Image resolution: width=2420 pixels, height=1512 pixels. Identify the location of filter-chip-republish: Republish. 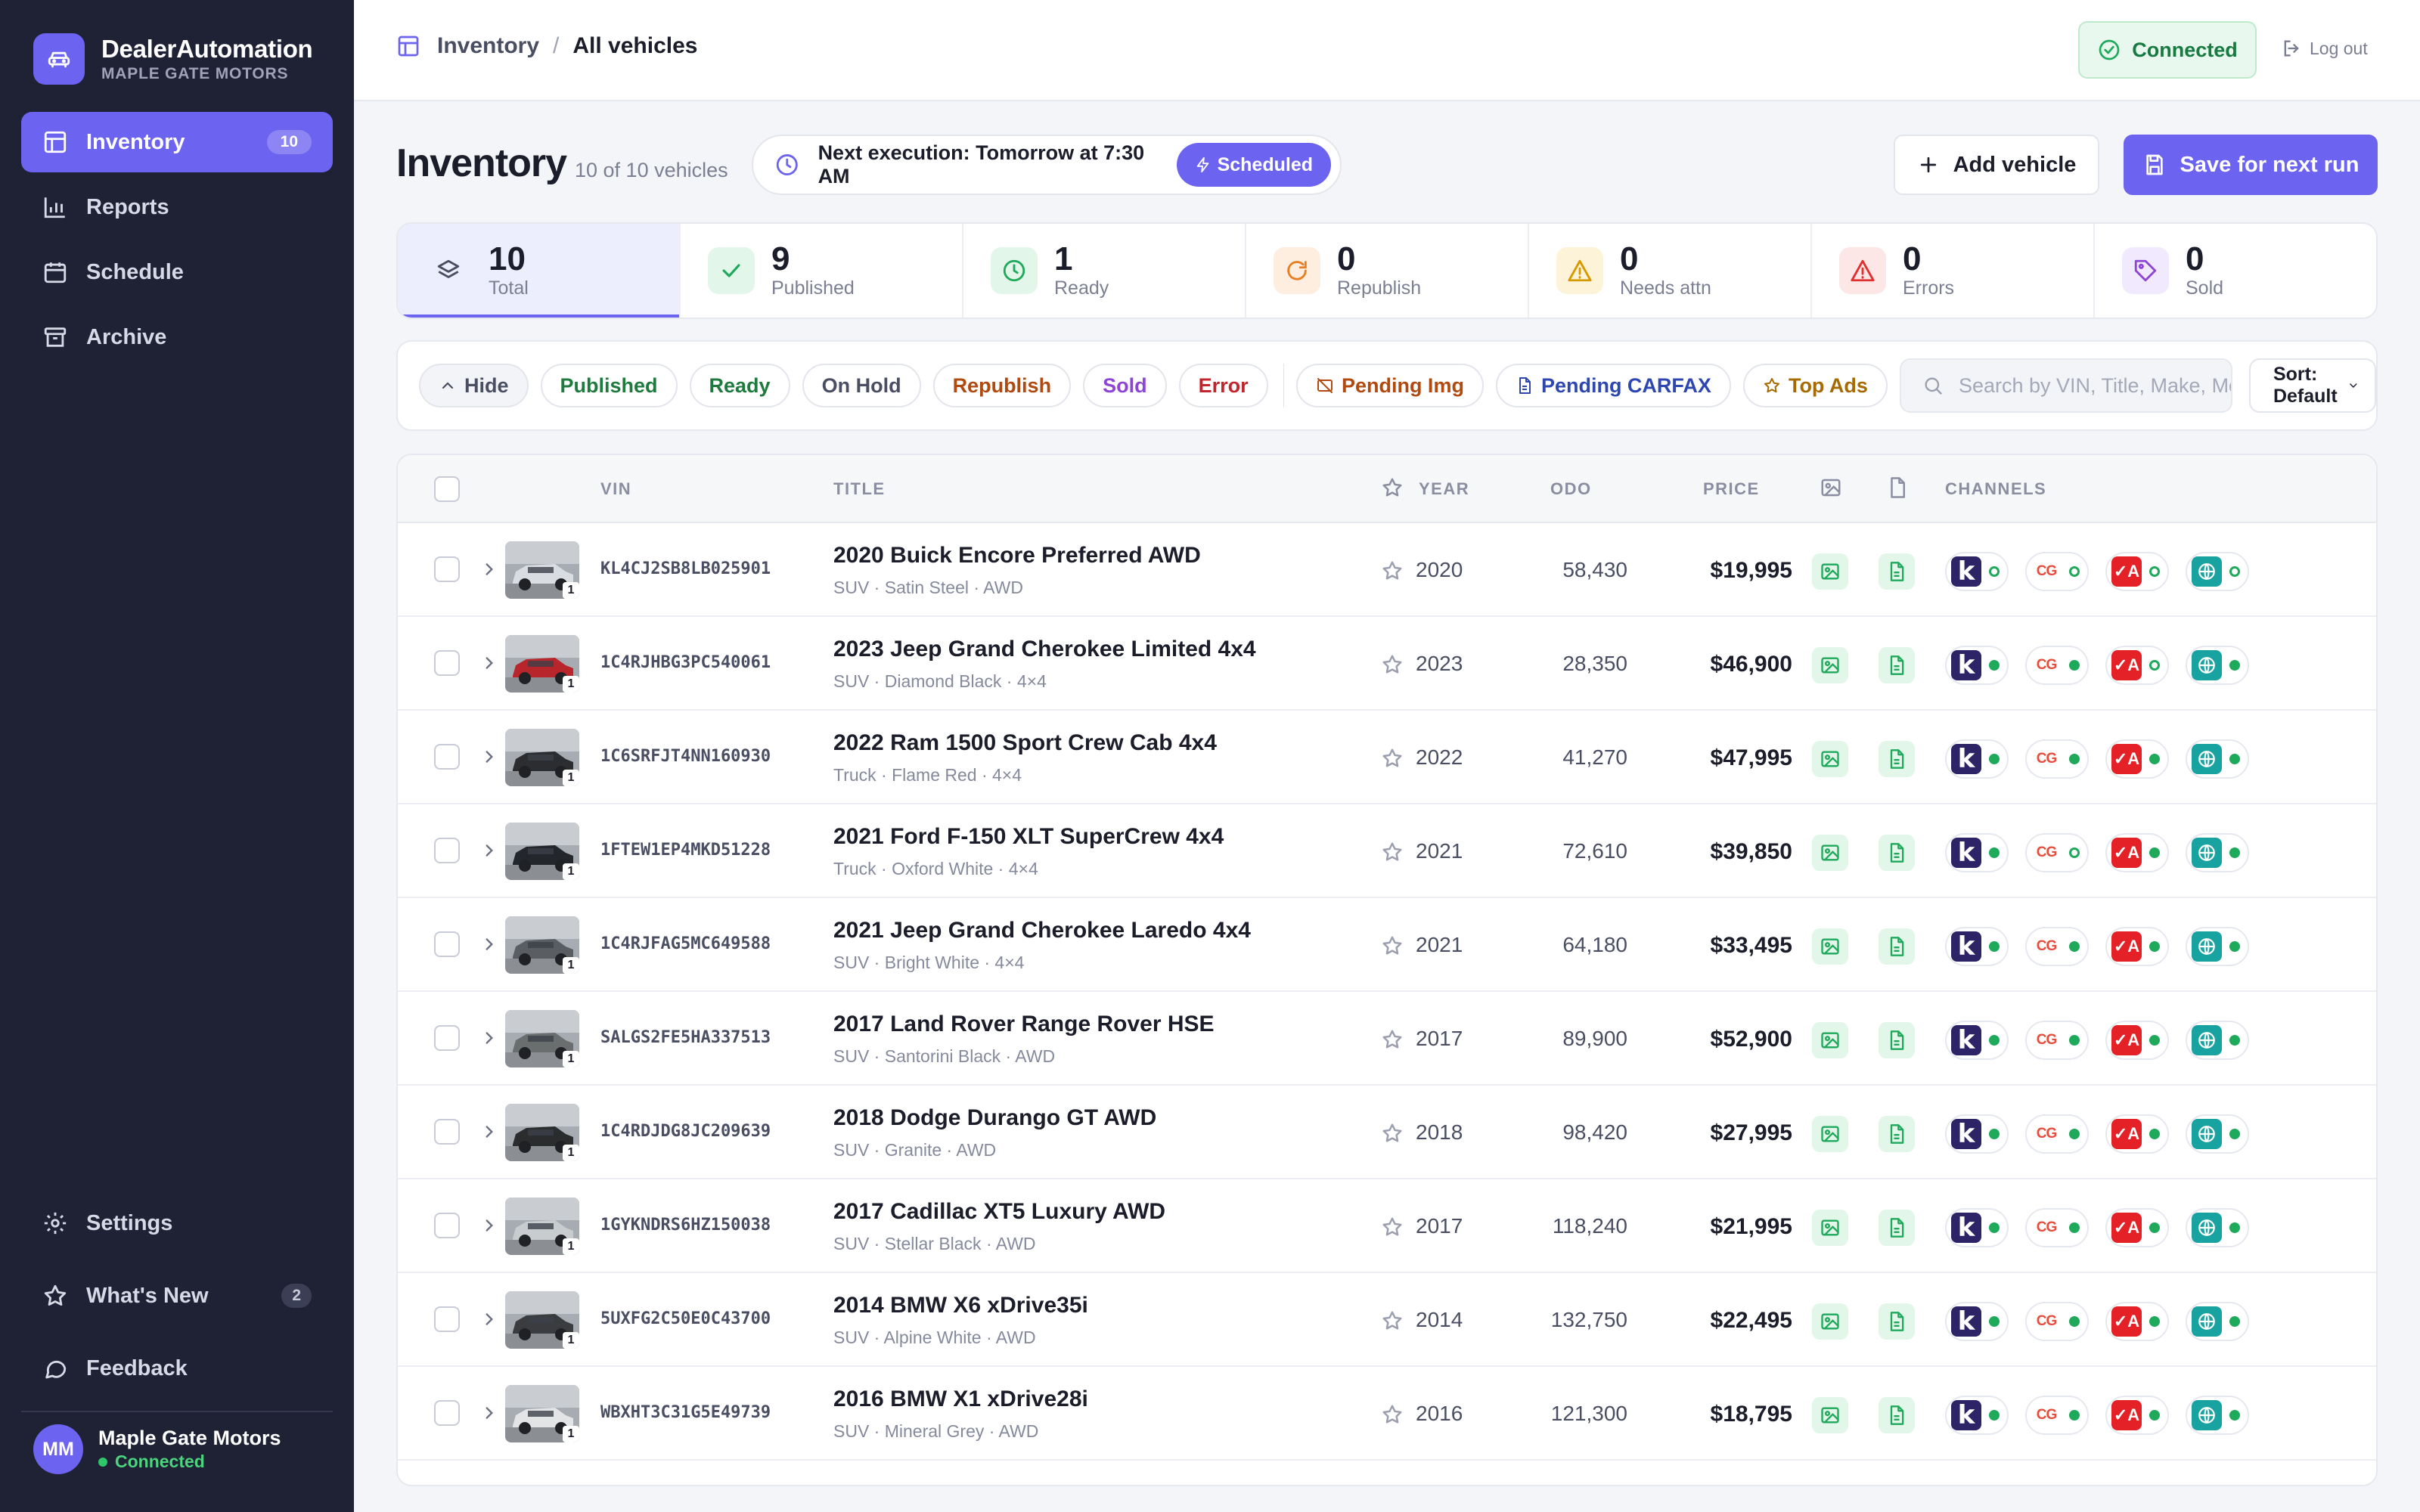
(1002, 385).